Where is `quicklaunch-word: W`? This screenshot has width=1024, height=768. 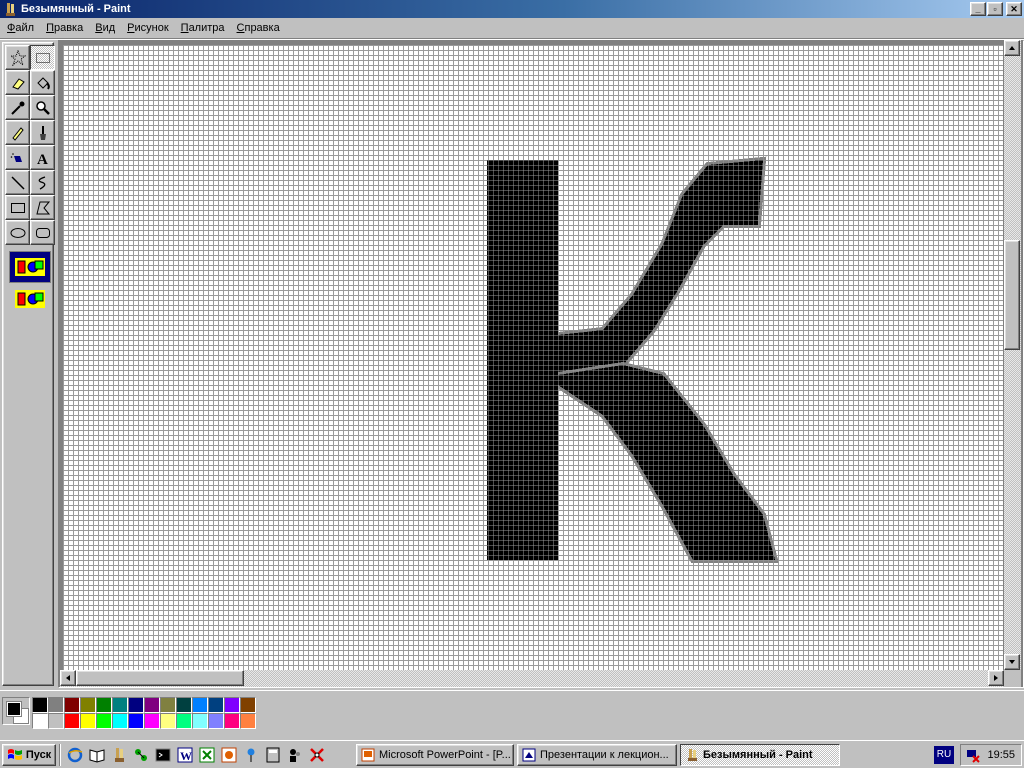 quicklaunch-word: W is located at coordinates (185, 755).